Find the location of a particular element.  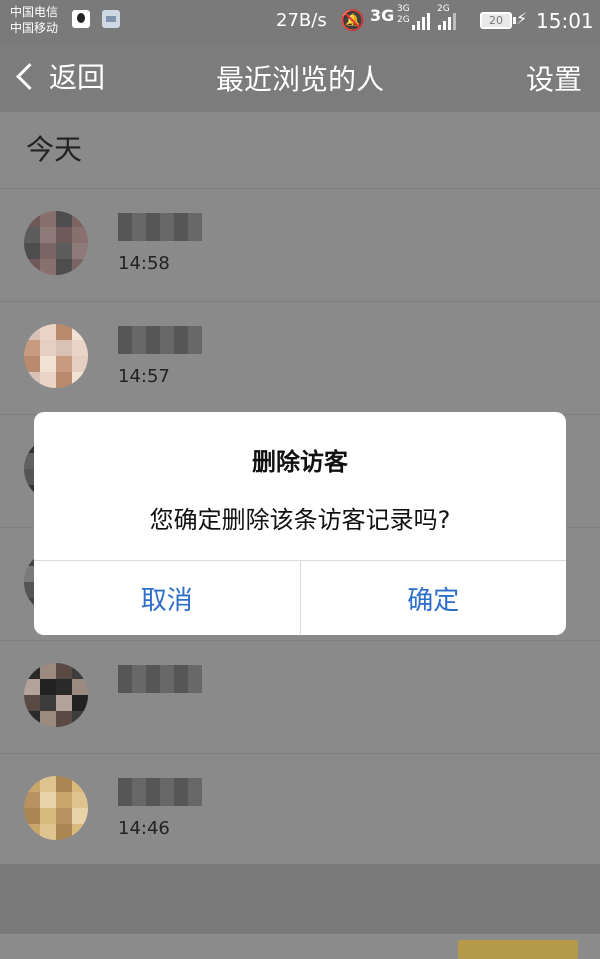

dialog-buttons: 取消 确定 is located at coordinates (300, 597).